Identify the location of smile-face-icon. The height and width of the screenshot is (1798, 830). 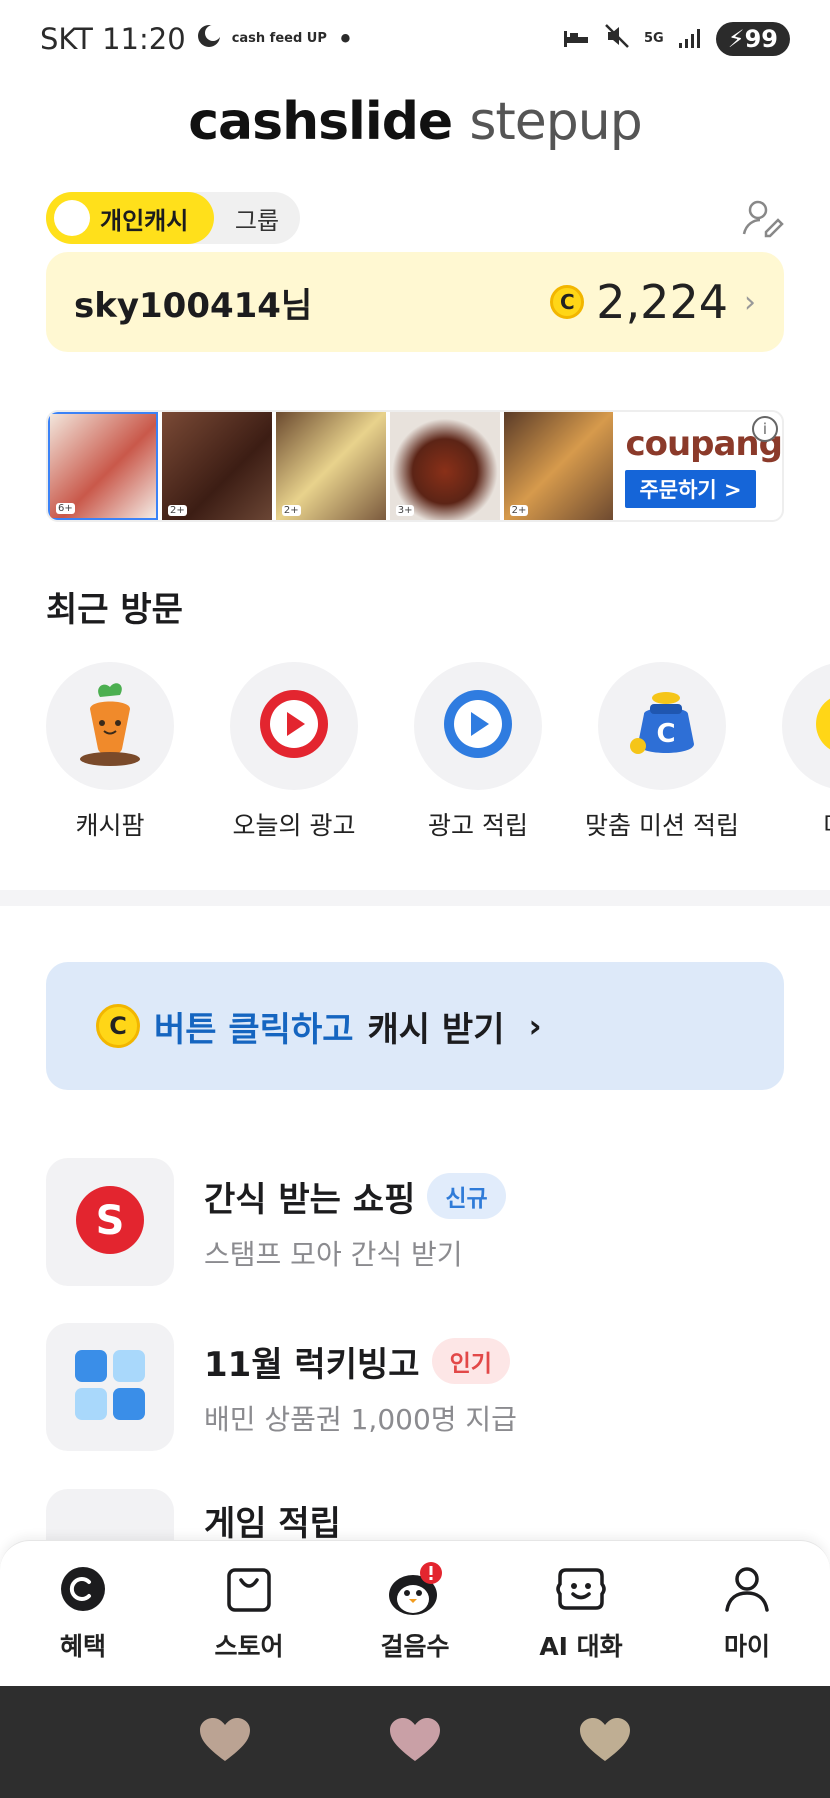
(581, 1591).